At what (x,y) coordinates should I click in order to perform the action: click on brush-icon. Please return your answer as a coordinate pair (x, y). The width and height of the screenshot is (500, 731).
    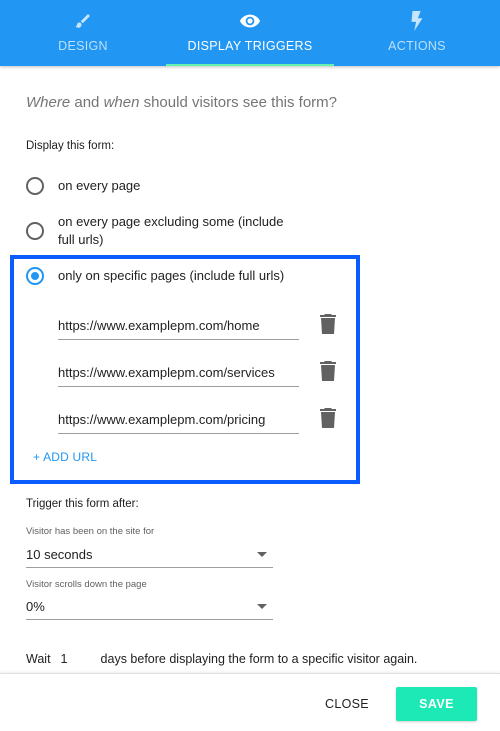
    Looking at the image, I should click on (83, 21).